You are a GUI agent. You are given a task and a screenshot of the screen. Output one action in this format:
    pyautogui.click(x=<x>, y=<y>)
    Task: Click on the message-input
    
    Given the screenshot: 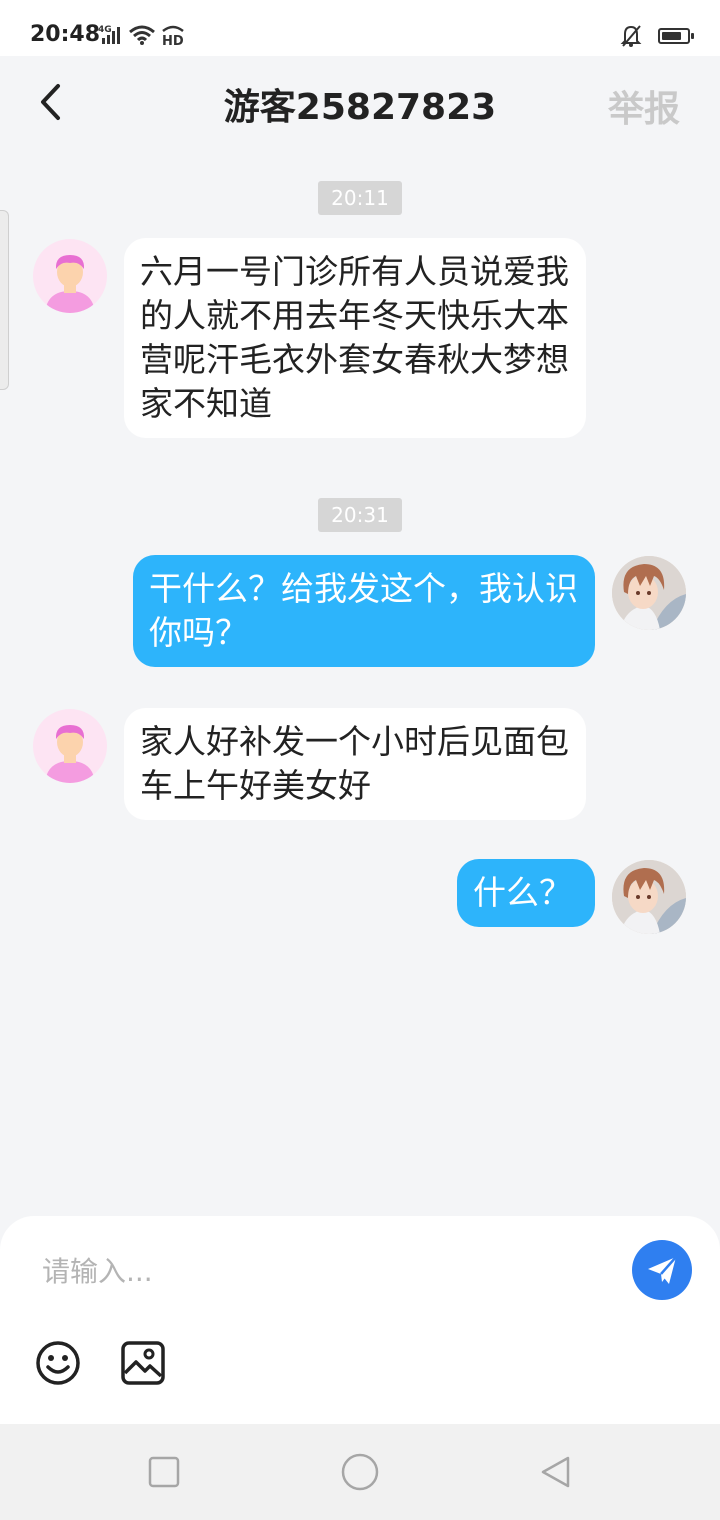 What is the action you would take?
    pyautogui.click(x=322, y=1271)
    